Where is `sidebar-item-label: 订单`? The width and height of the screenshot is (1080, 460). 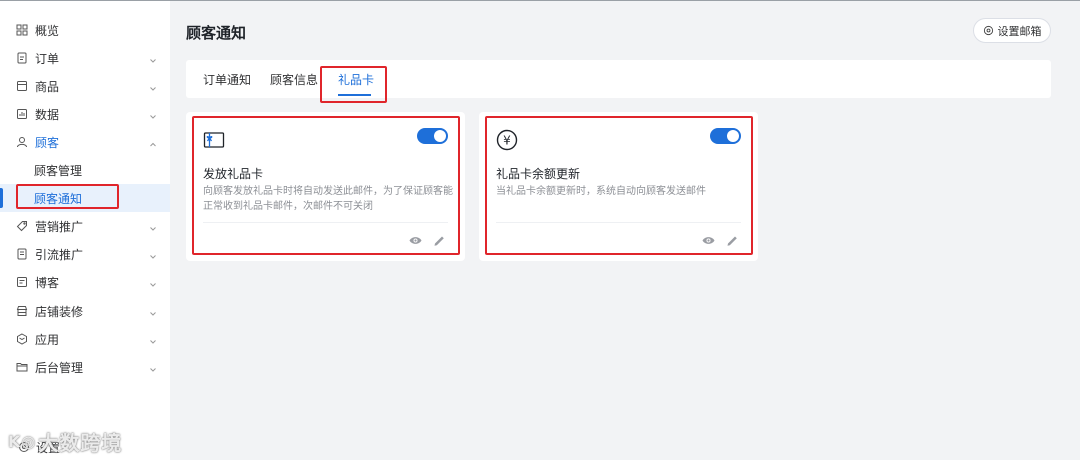 sidebar-item-label: 订单 is located at coordinates (47, 58).